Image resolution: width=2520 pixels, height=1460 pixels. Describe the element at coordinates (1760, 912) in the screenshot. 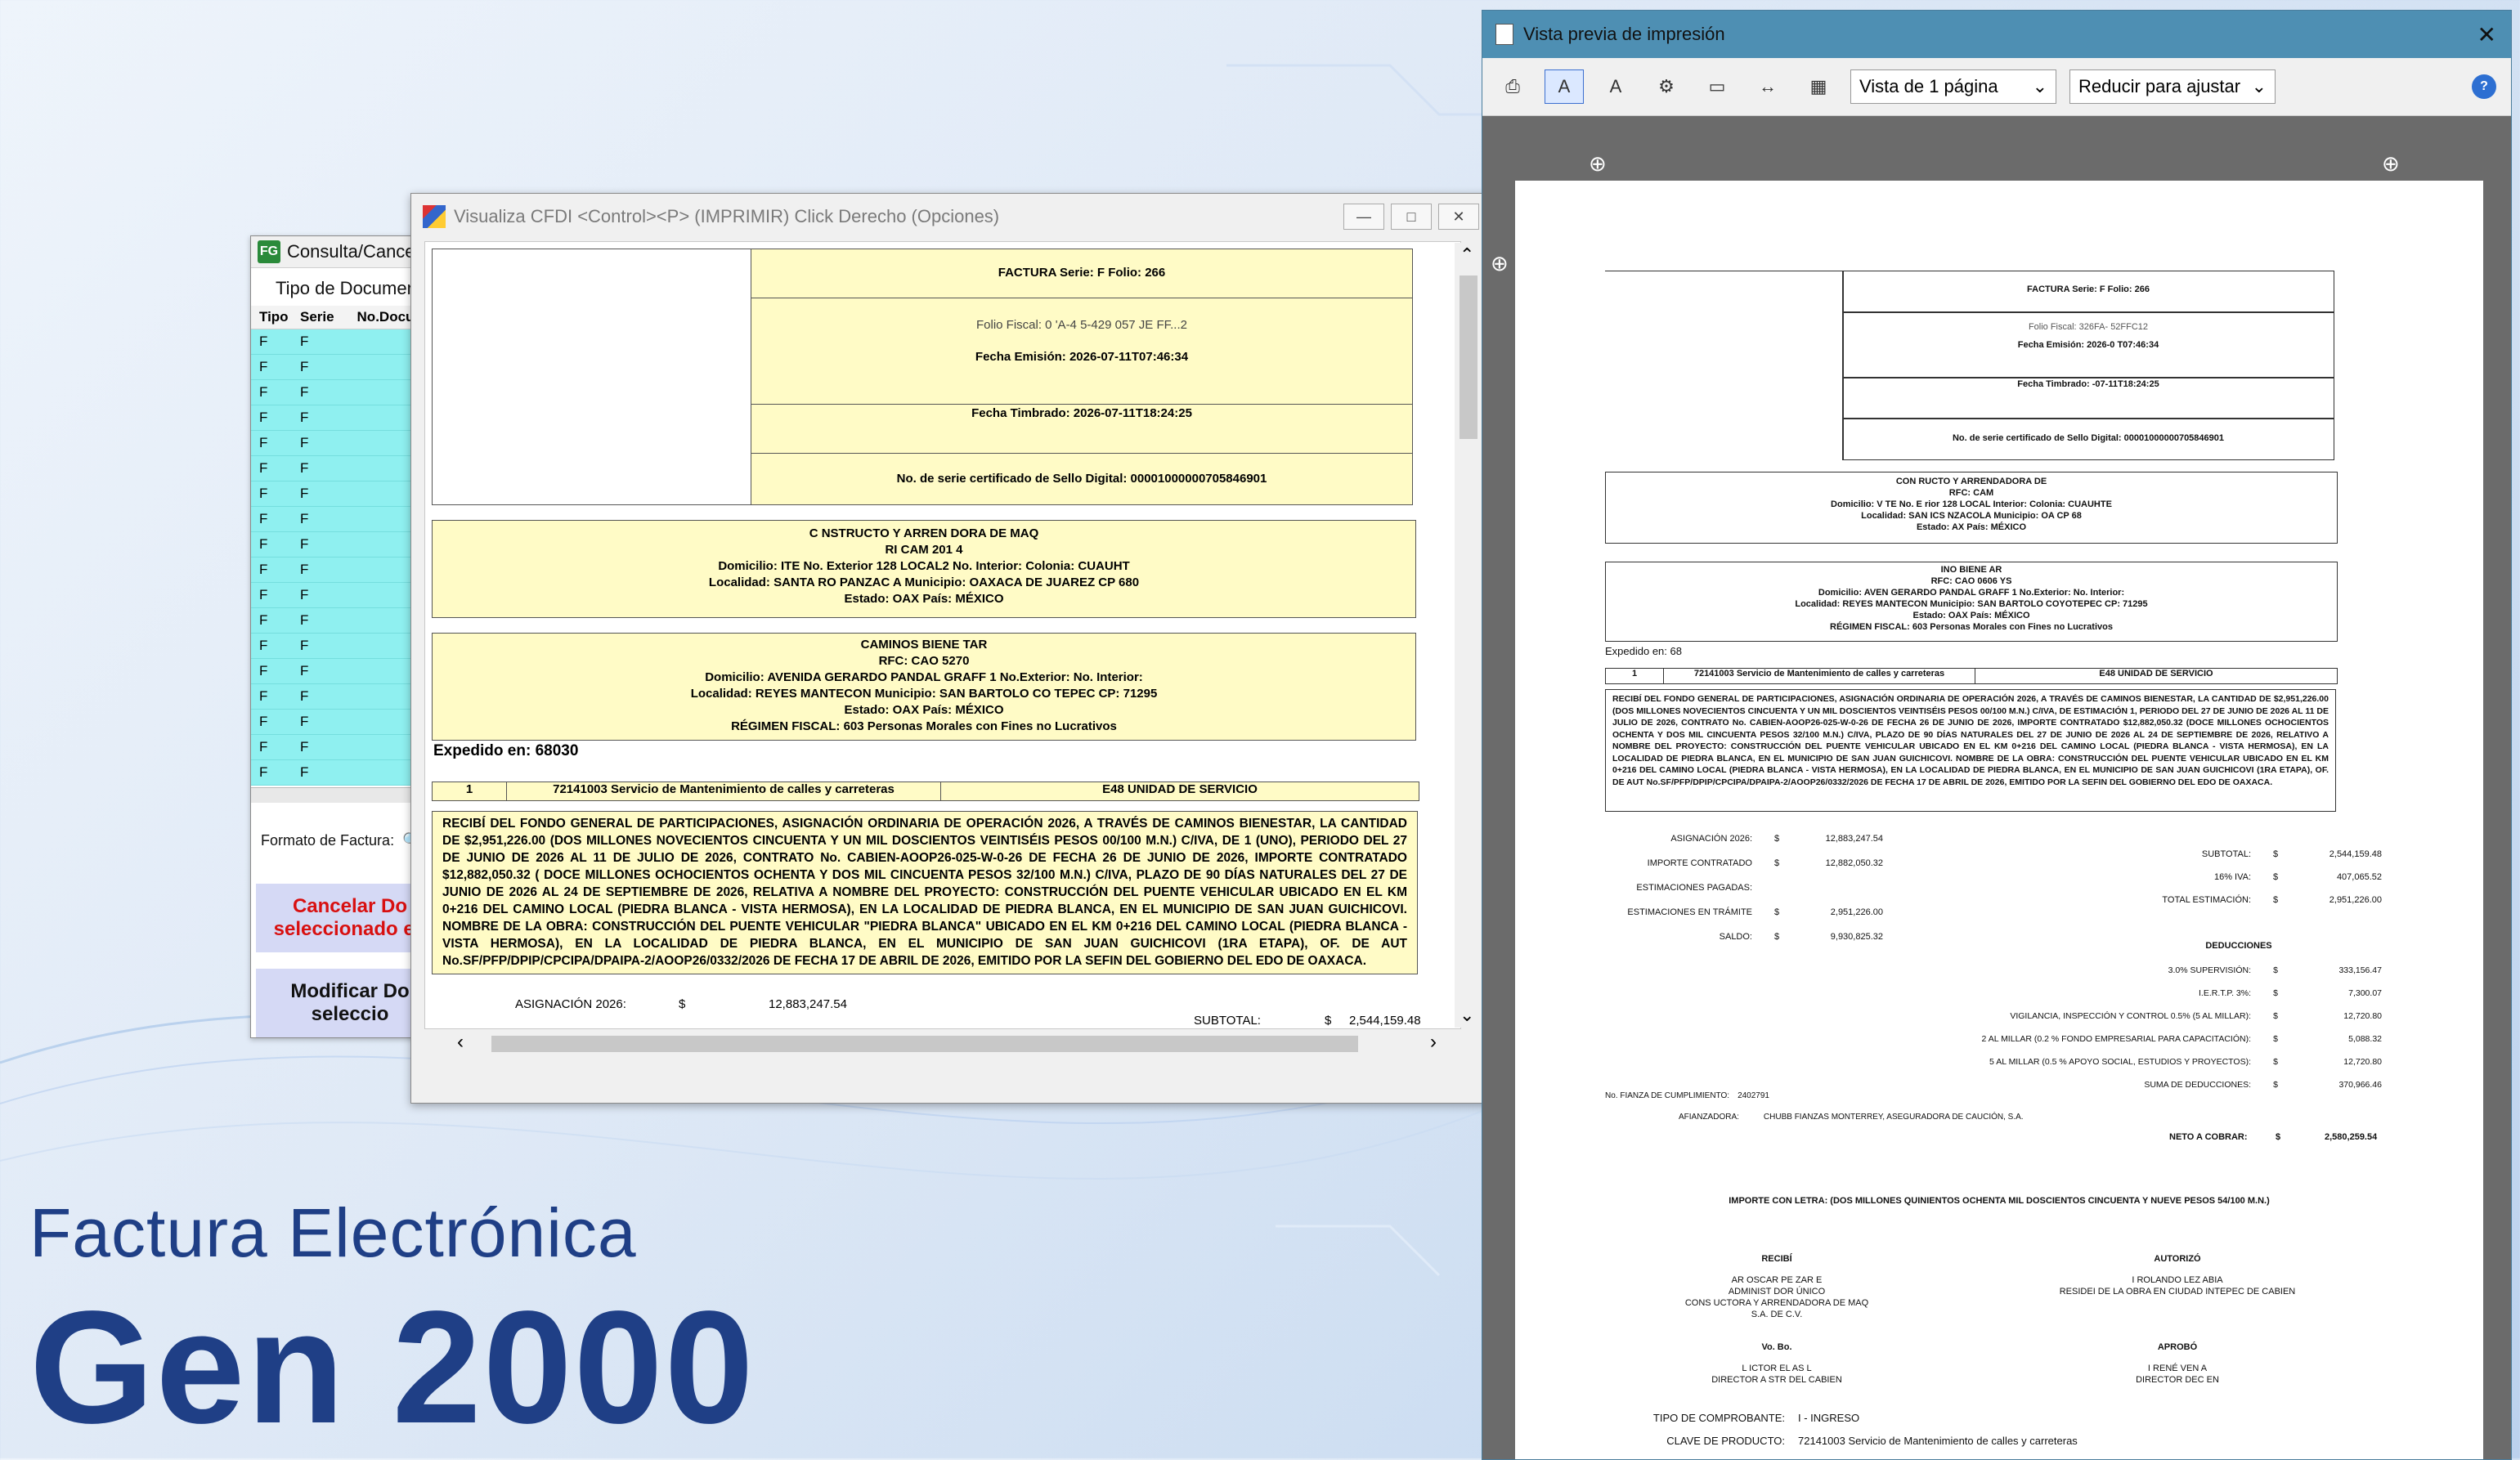

I see `amount-row: ESTIMACIONES EN TRÁMITE $2,951,226.00` at that location.